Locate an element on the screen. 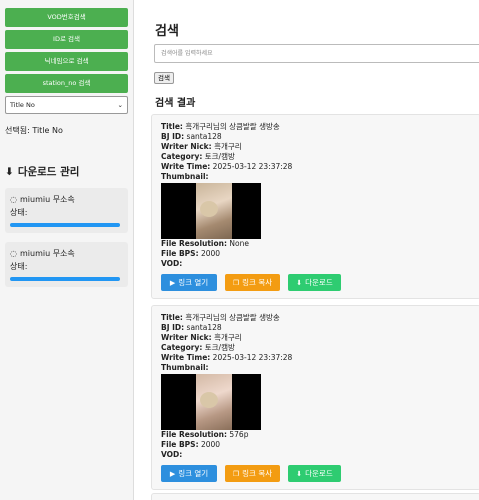  page-title: 검색 is located at coordinates (167, 31).